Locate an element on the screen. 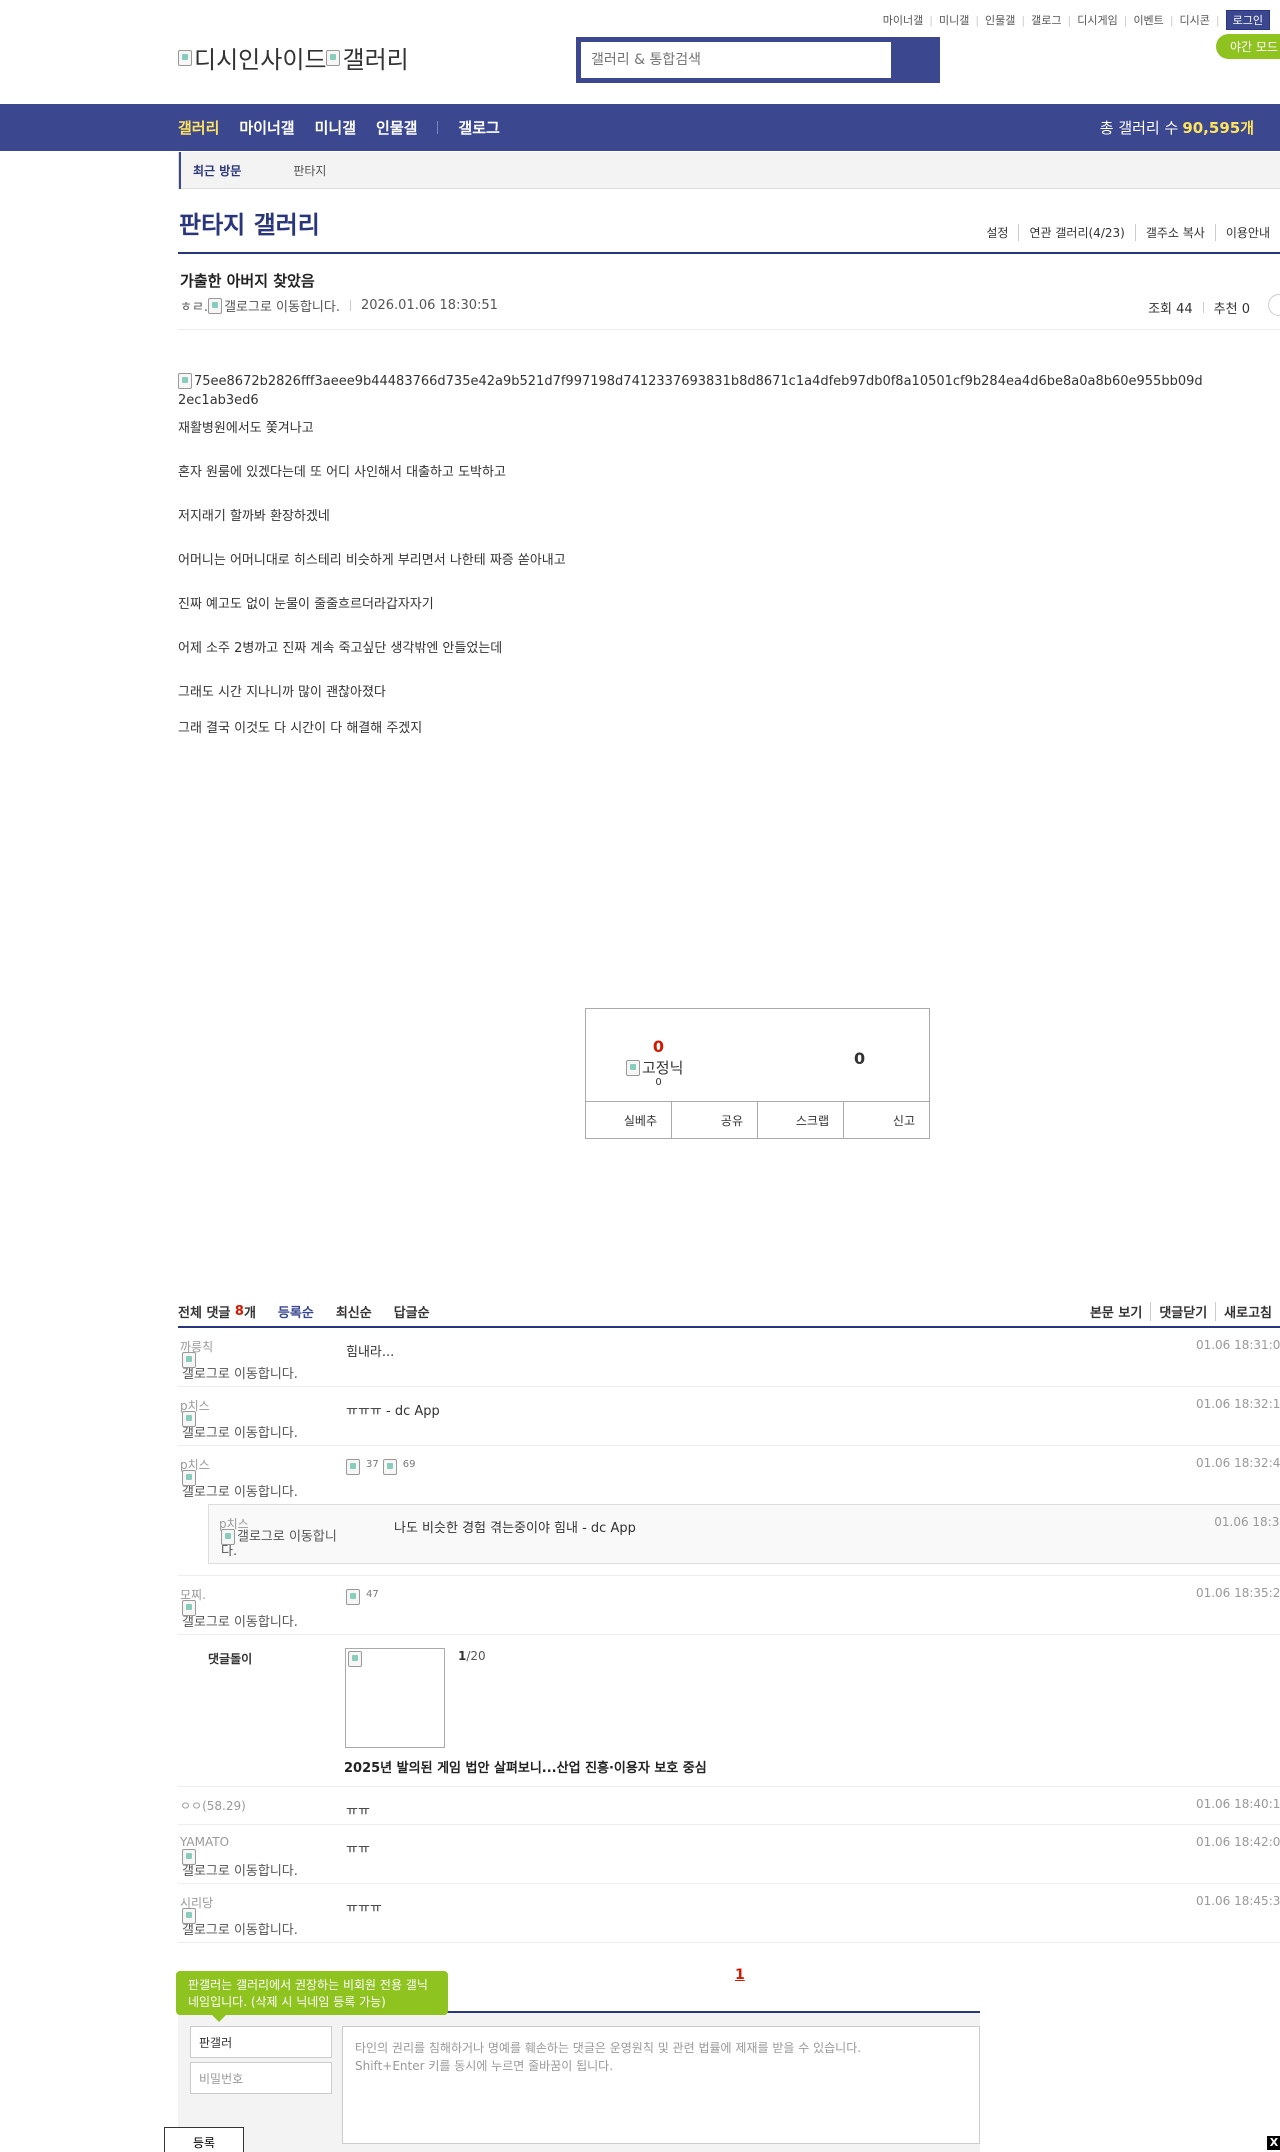  fixed-nick-label: 고정닉 is located at coordinates (663, 1068).